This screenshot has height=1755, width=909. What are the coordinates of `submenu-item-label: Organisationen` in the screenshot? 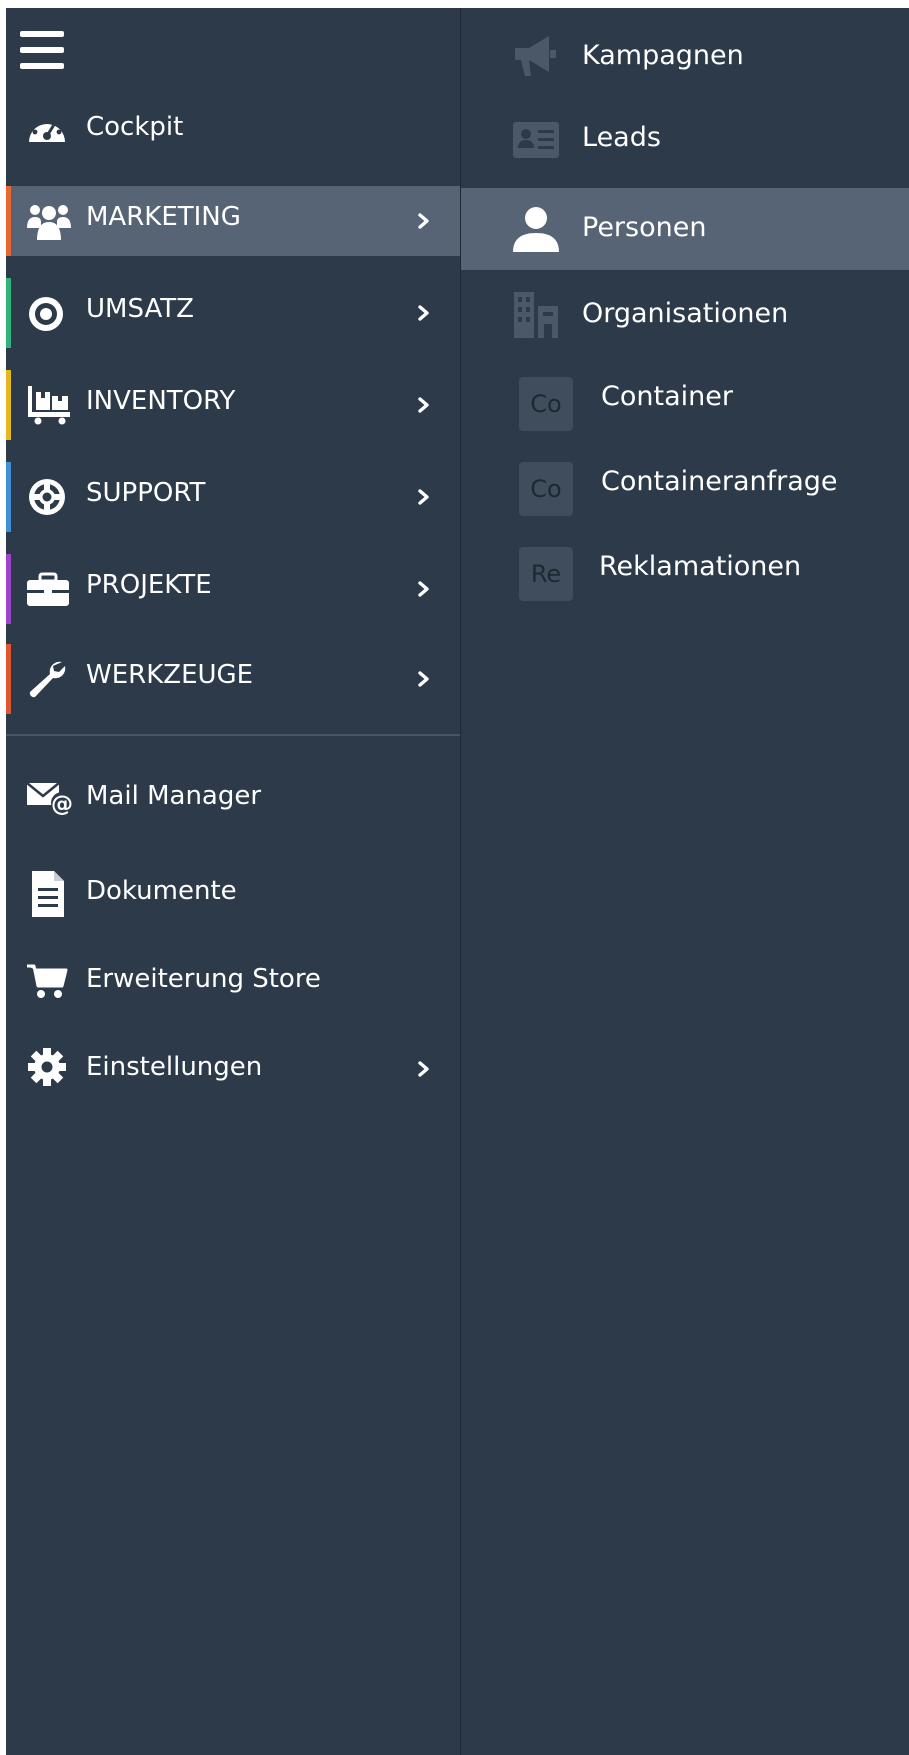 It's located at (685, 313).